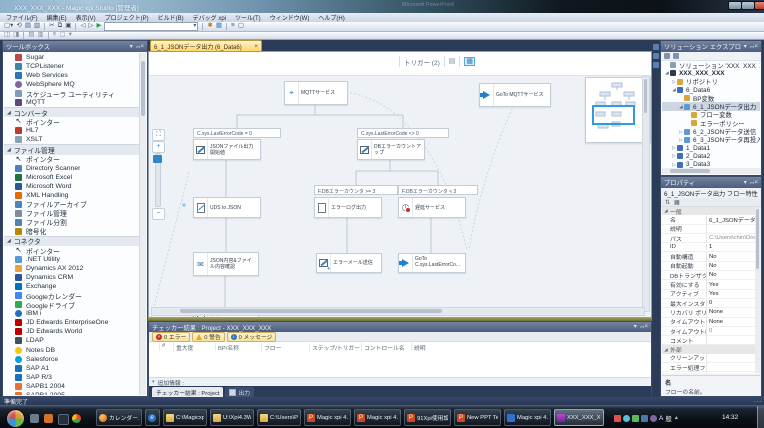 The image size is (764, 428). Describe the element at coordinates (72, 112) in the screenshot. I see `toolbox-category-converters: ◢ コンバータ` at that location.